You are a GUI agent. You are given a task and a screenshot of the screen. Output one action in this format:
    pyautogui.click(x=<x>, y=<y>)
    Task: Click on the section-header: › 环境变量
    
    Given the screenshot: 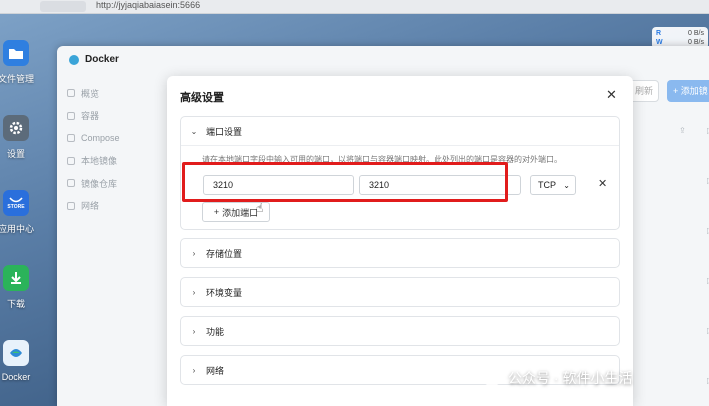 What is the action you would take?
    pyautogui.click(x=400, y=292)
    